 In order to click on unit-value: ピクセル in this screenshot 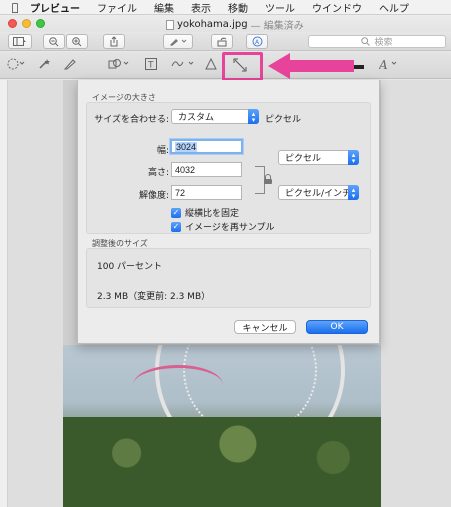, I will do `click(303, 159)`.